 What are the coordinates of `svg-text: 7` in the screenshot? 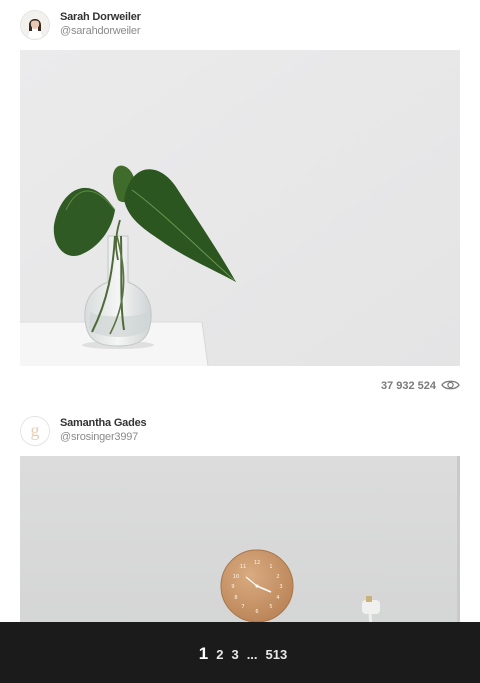 It's located at (242, 607).